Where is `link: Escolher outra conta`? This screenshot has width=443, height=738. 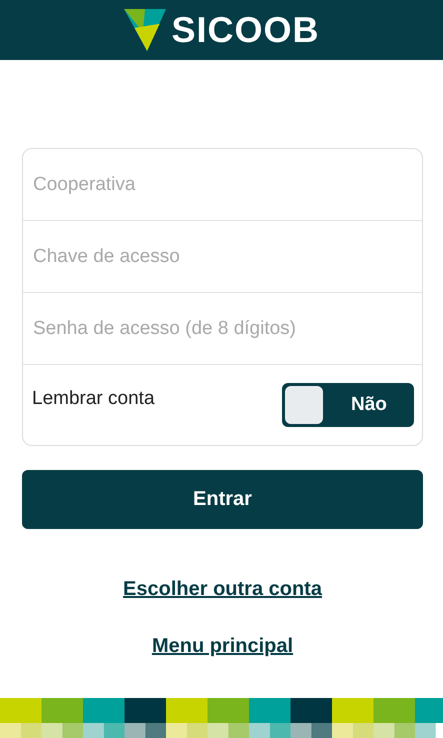
link: Escolher outra conta is located at coordinates (222, 589).